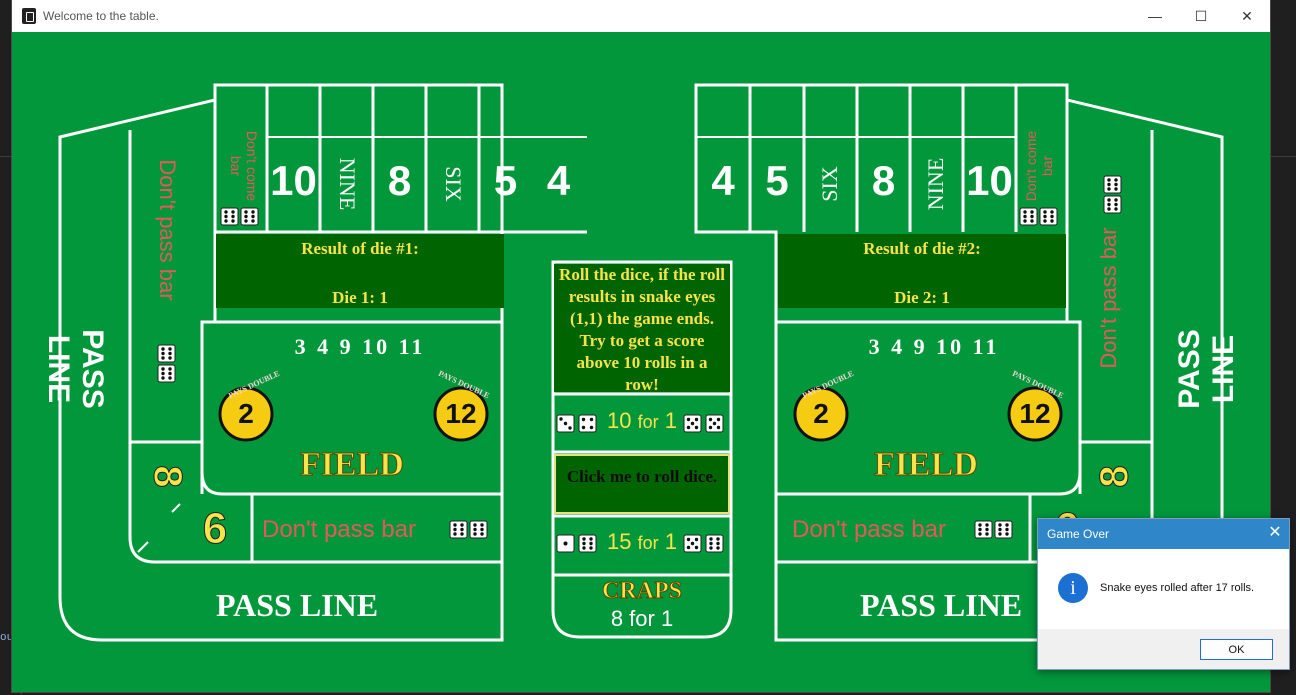  What do you see at coordinates (399, 181) in the screenshot?
I see `point-8-left: 8` at bounding box center [399, 181].